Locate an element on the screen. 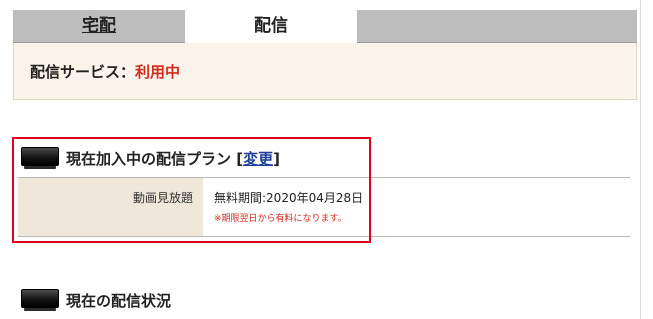  tab-home-delivery: 宅配 is located at coordinates (99, 26).